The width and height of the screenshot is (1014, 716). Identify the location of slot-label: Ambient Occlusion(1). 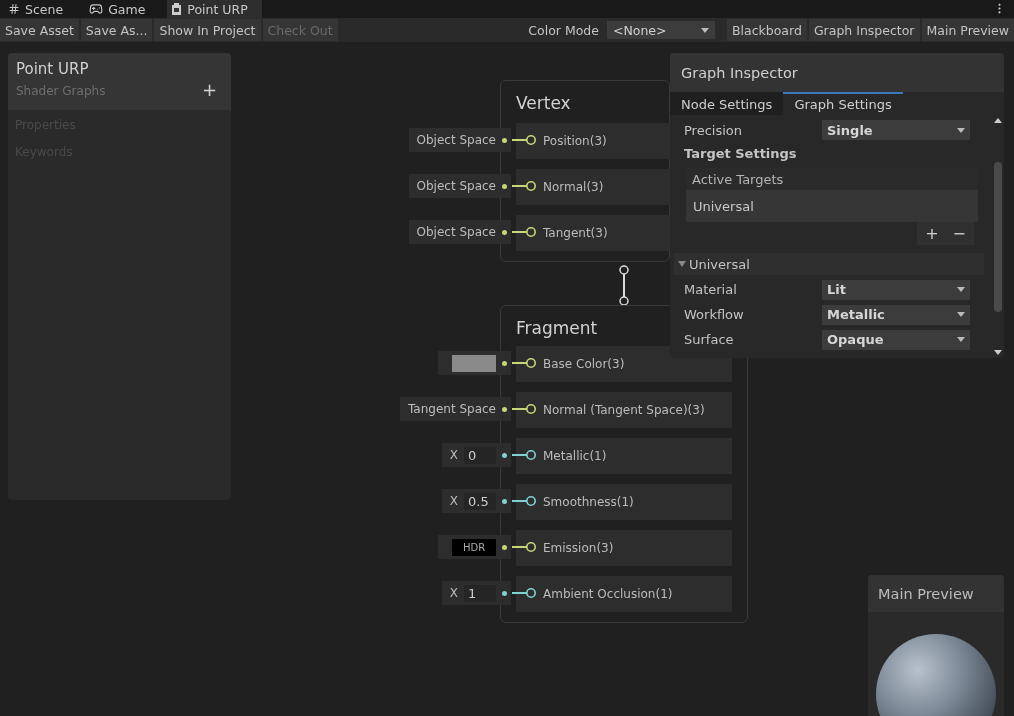
(624, 594).